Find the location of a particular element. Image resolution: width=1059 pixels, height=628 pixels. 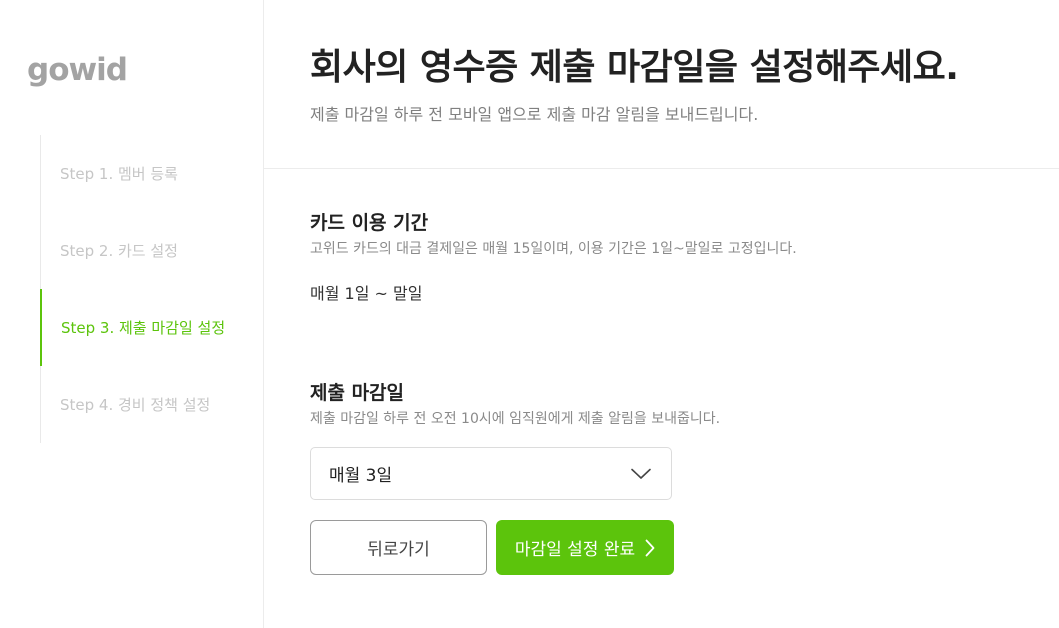

deadline-select: 매월 3일 is located at coordinates (491, 473).